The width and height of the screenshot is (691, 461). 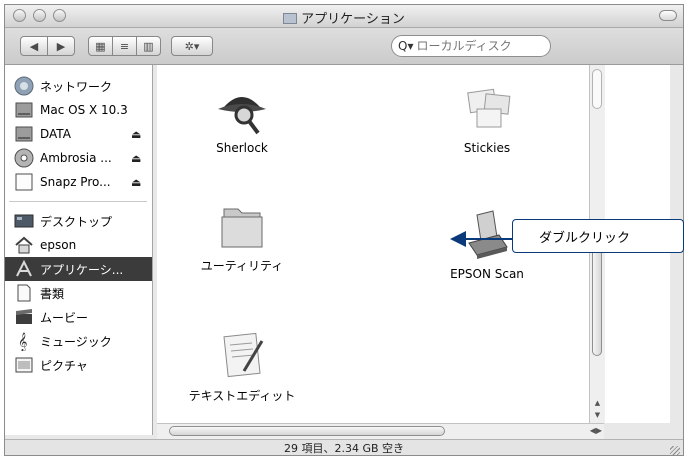 What do you see at coordinates (307, 431) in the screenshot?
I see `horizontal-scroll-thumb` at bounding box center [307, 431].